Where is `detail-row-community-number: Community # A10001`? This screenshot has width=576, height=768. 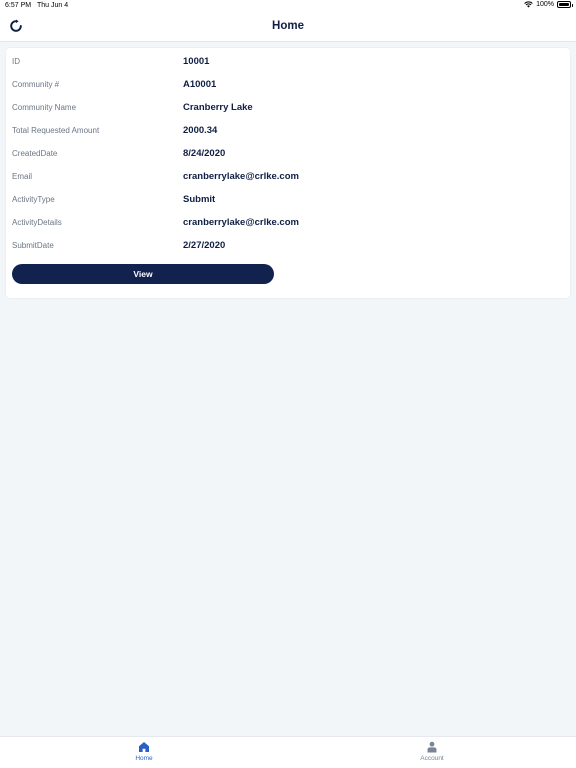
detail-row-community-number: Community # A10001 is located at coordinates (288, 86).